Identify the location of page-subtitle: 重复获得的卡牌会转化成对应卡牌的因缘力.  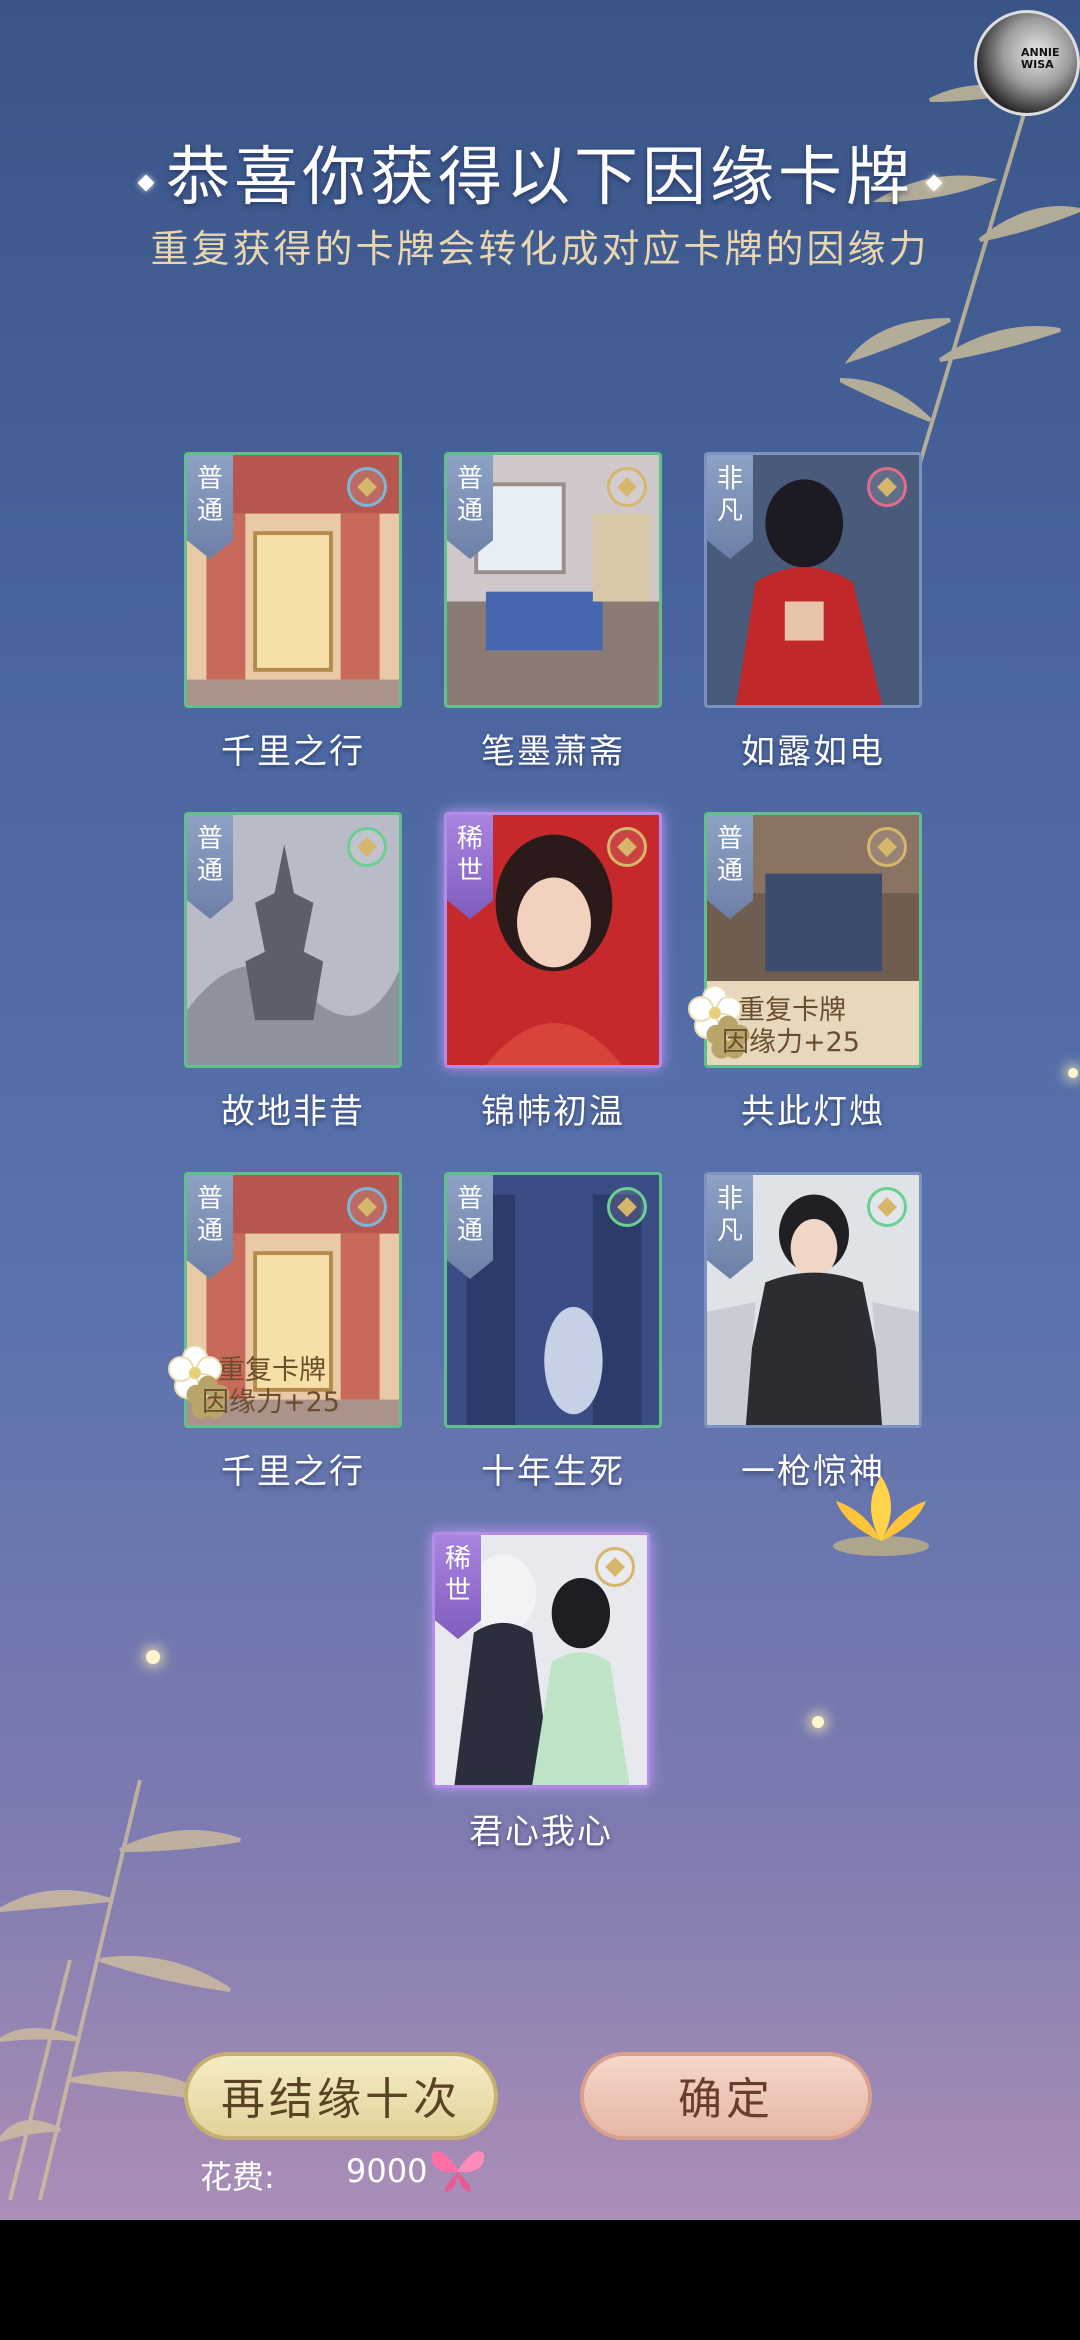
(540, 249).